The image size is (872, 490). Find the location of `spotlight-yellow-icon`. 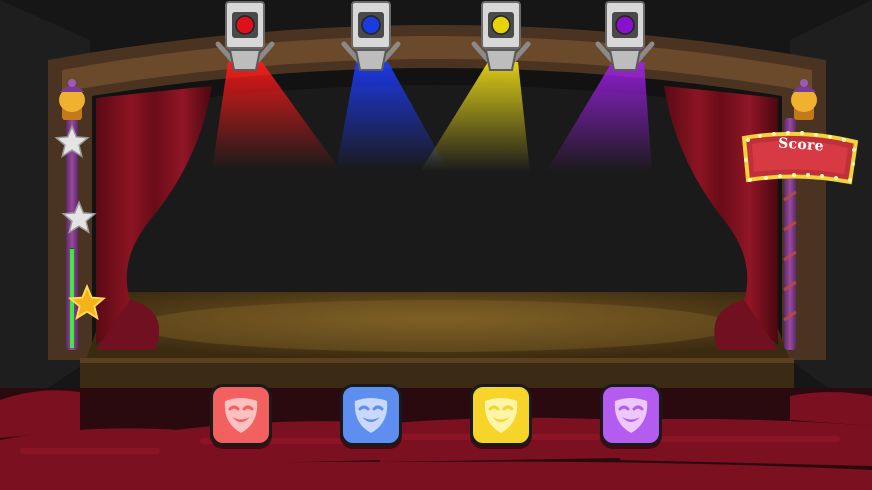

spotlight-yellow-icon is located at coordinates (501, 36).